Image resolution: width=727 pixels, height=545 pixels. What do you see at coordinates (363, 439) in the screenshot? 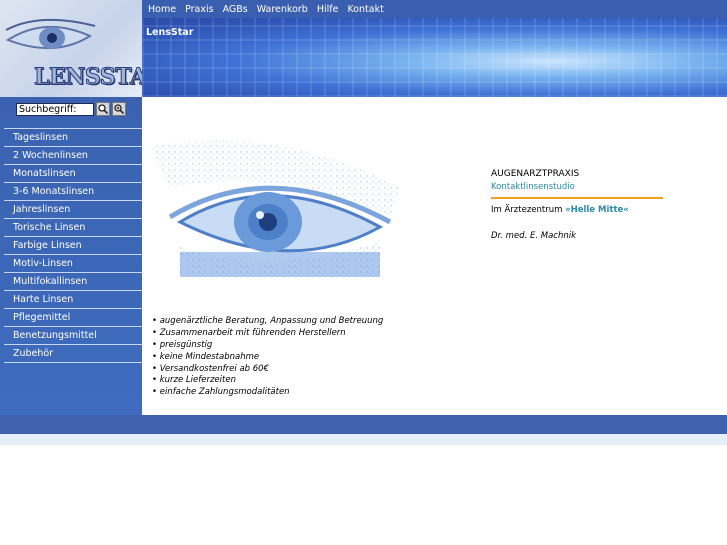
I see `footer-strip` at bounding box center [363, 439].